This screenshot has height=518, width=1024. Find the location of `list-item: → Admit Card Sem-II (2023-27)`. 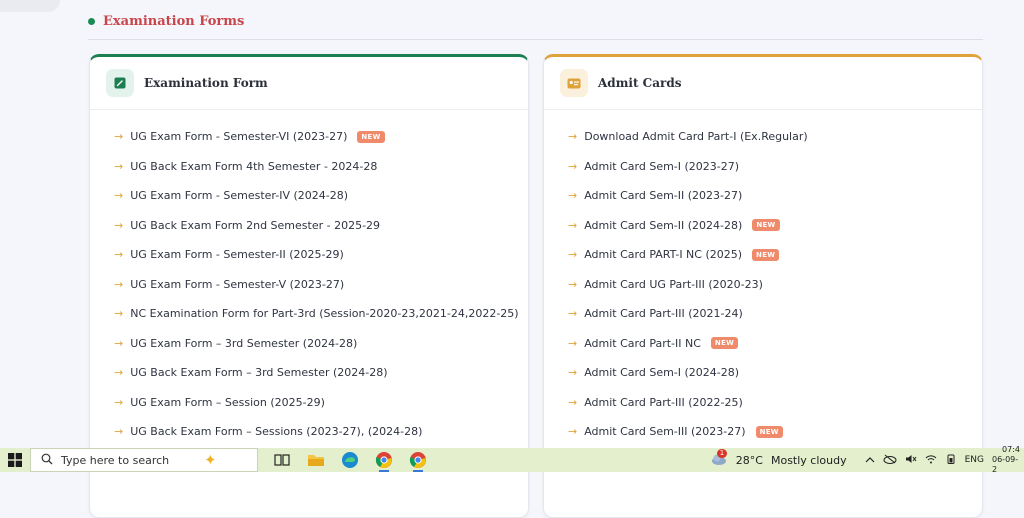

list-item: → Admit Card Sem-II (2023-27) is located at coordinates (655, 195).